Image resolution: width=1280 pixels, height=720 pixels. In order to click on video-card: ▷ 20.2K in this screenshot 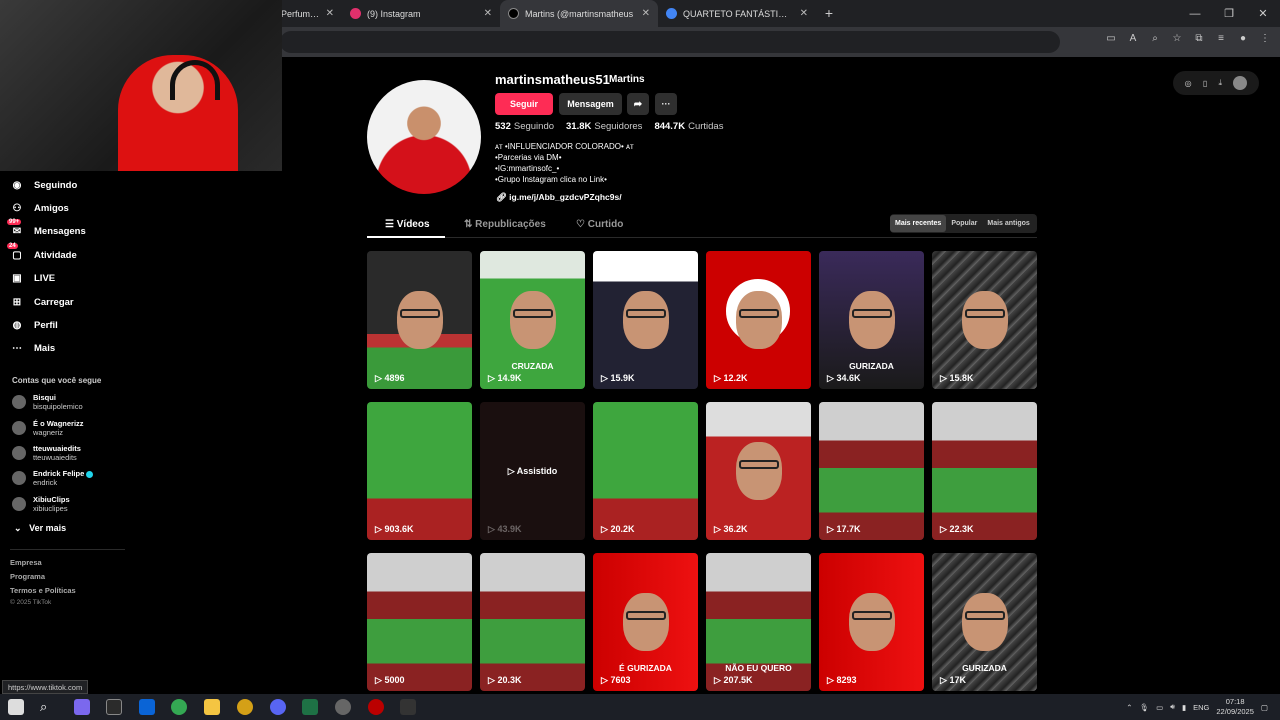, I will do `click(645, 471)`.